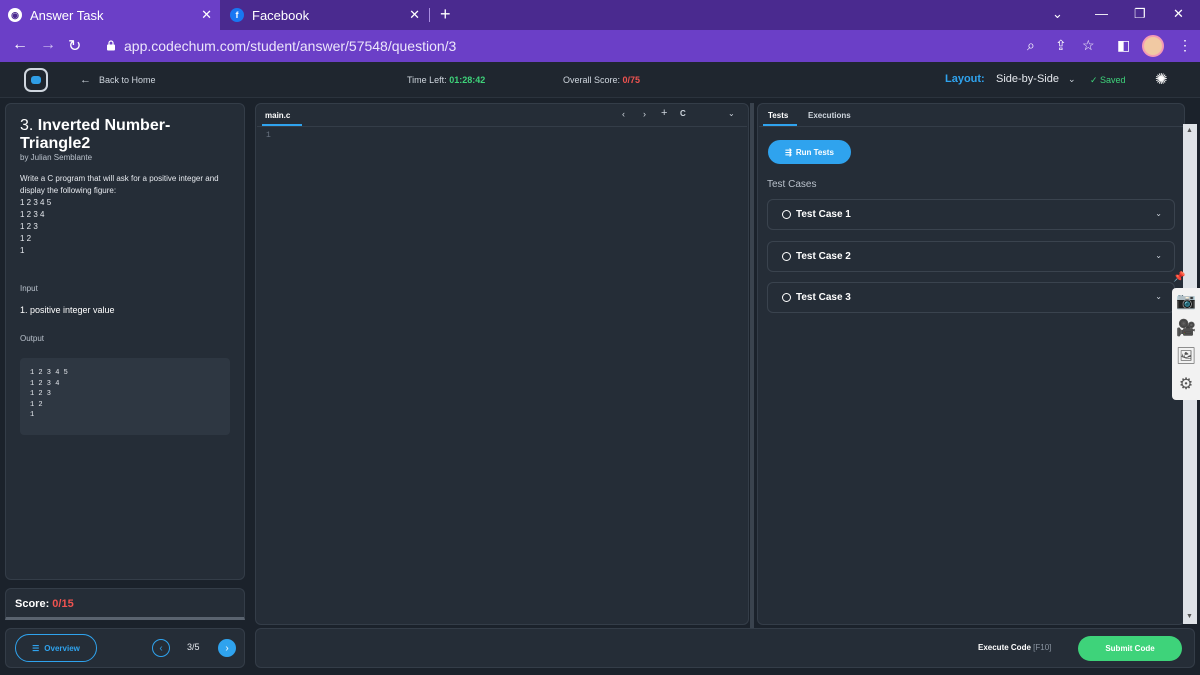 The image size is (1200, 675). What do you see at coordinates (1088, 45) in the screenshot?
I see `bookmark-star-icon: ☆` at bounding box center [1088, 45].